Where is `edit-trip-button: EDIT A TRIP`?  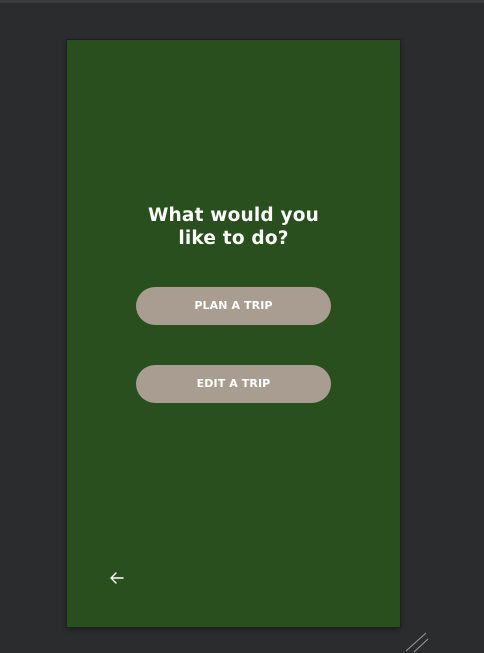
edit-trip-button: EDIT A TRIP is located at coordinates (233, 384).